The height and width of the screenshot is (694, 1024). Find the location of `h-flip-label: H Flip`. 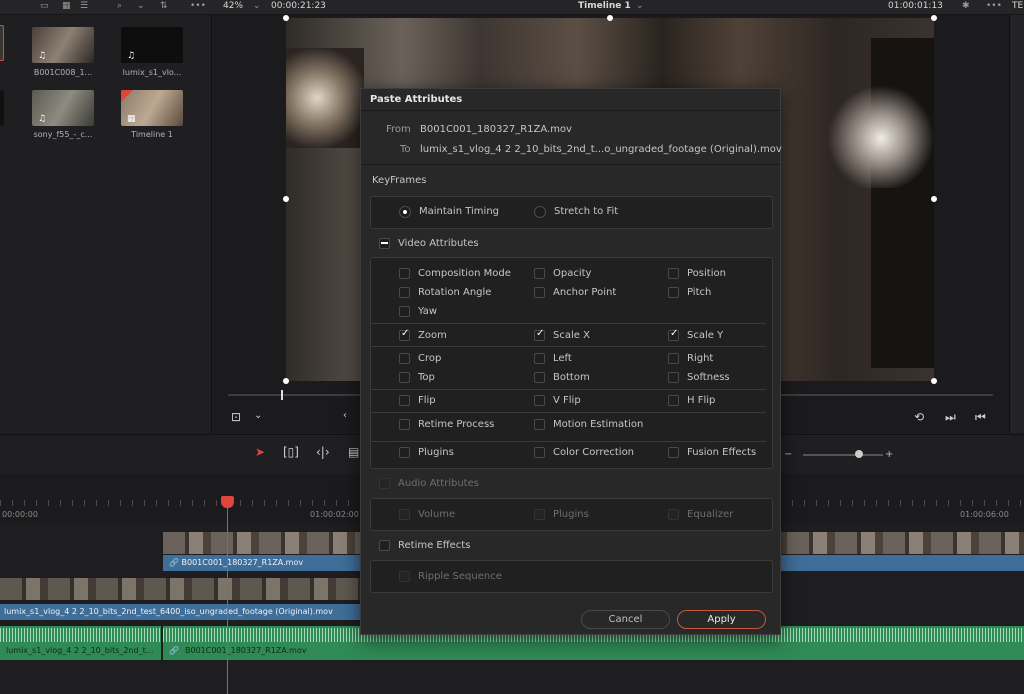

h-flip-label: H Flip is located at coordinates (701, 400).